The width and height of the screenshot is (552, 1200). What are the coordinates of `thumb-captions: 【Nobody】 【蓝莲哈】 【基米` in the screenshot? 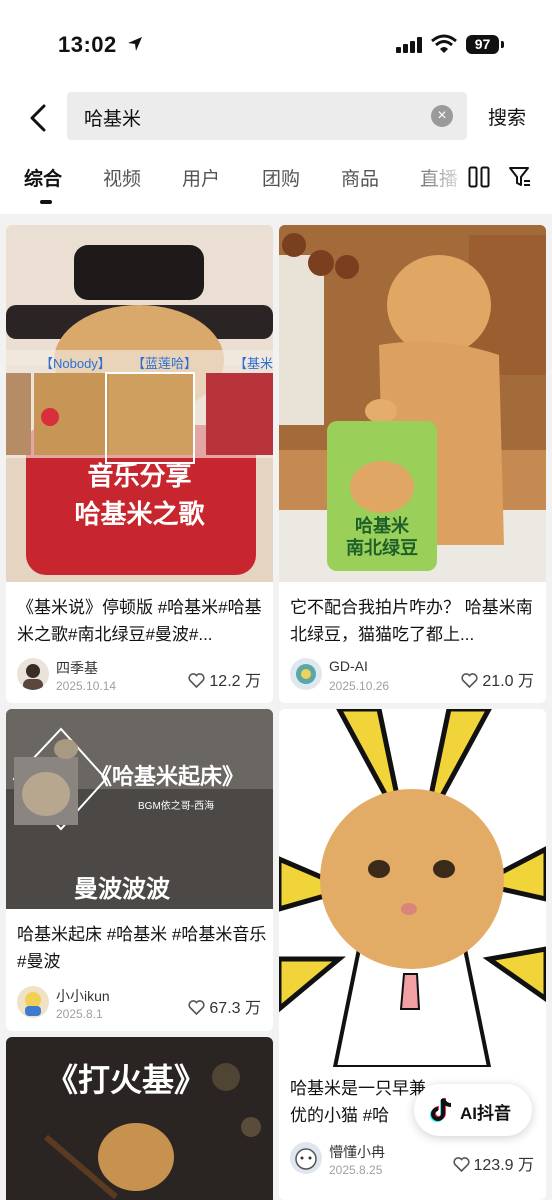 It's located at (139, 363).